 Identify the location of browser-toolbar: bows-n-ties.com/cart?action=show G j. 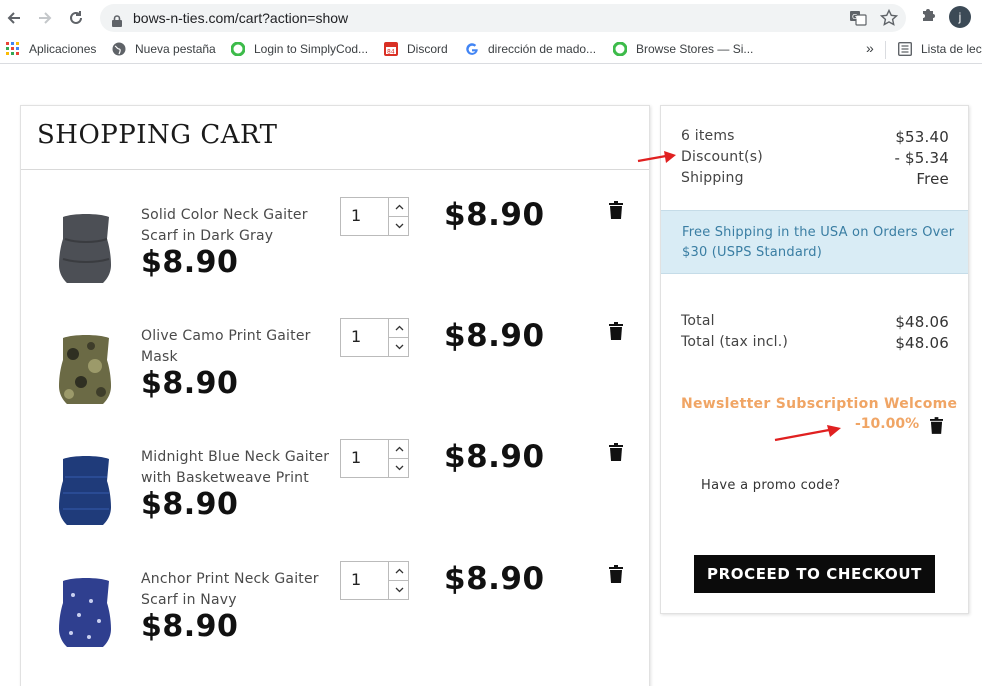
(491, 18).